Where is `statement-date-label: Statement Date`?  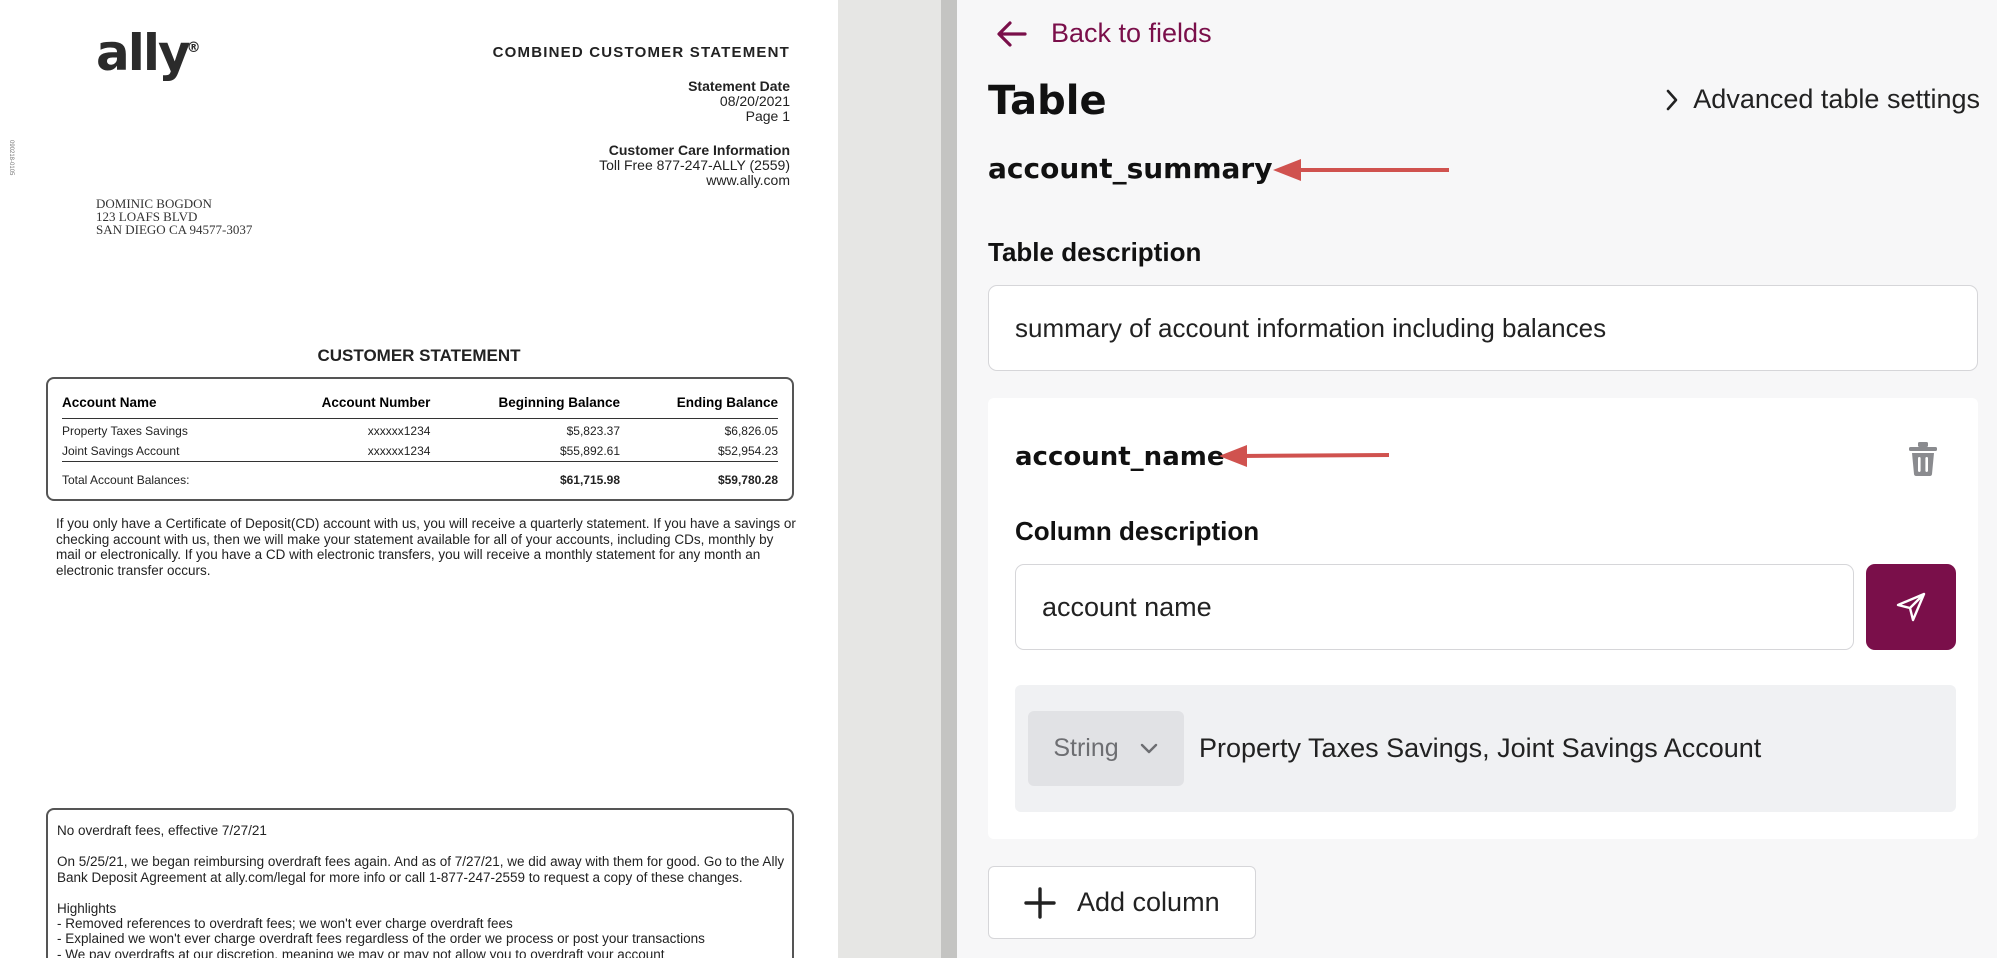
statement-date-label: Statement Date is located at coordinates (739, 86).